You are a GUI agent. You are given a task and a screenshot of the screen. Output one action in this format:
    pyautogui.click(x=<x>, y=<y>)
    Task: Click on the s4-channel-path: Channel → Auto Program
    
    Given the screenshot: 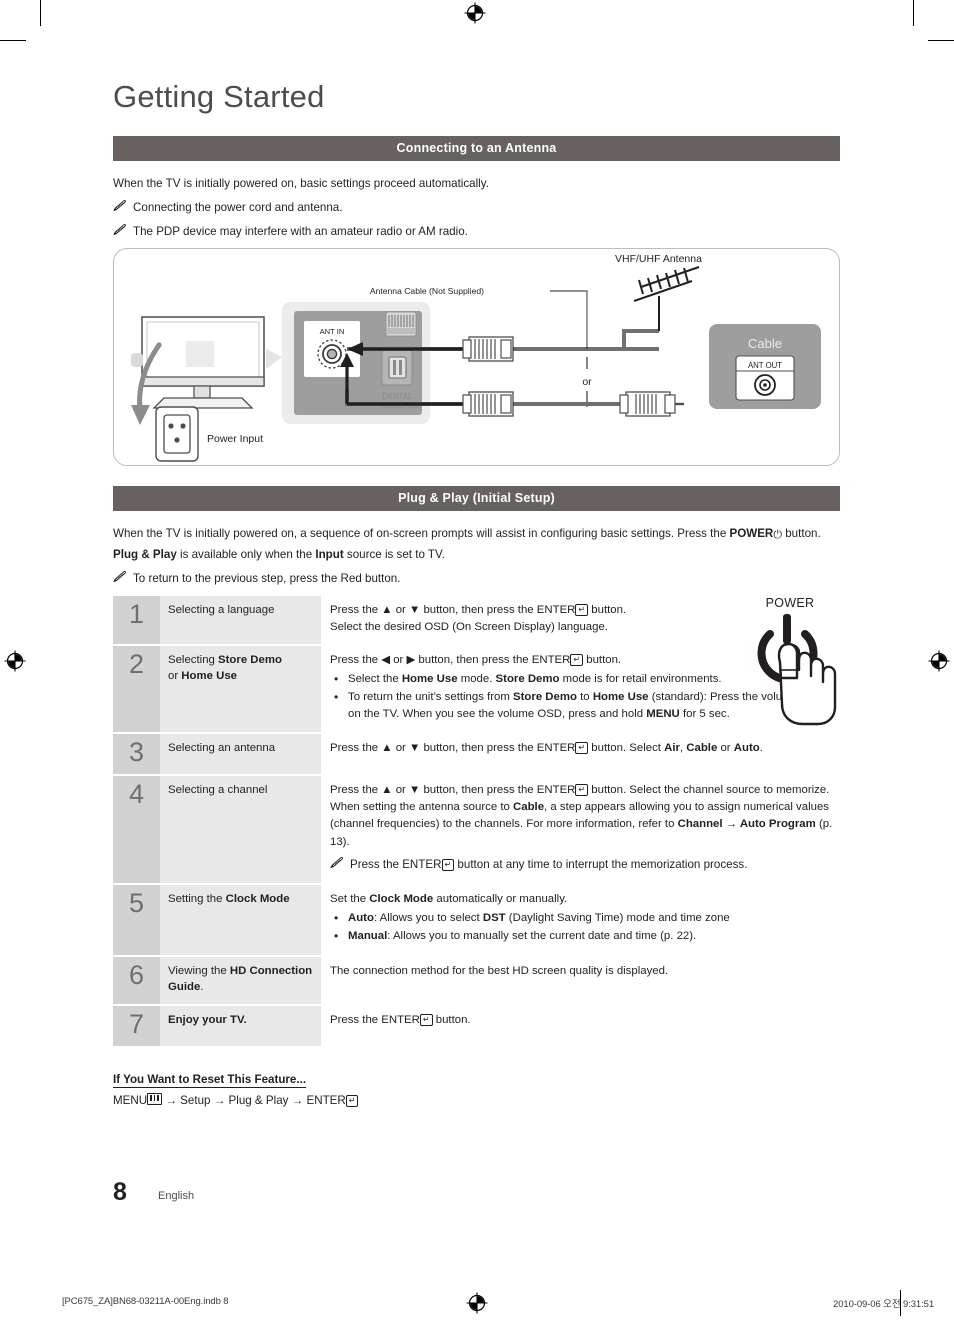 What is the action you would take?
    pyautogui.click(x=746, y=824)
    